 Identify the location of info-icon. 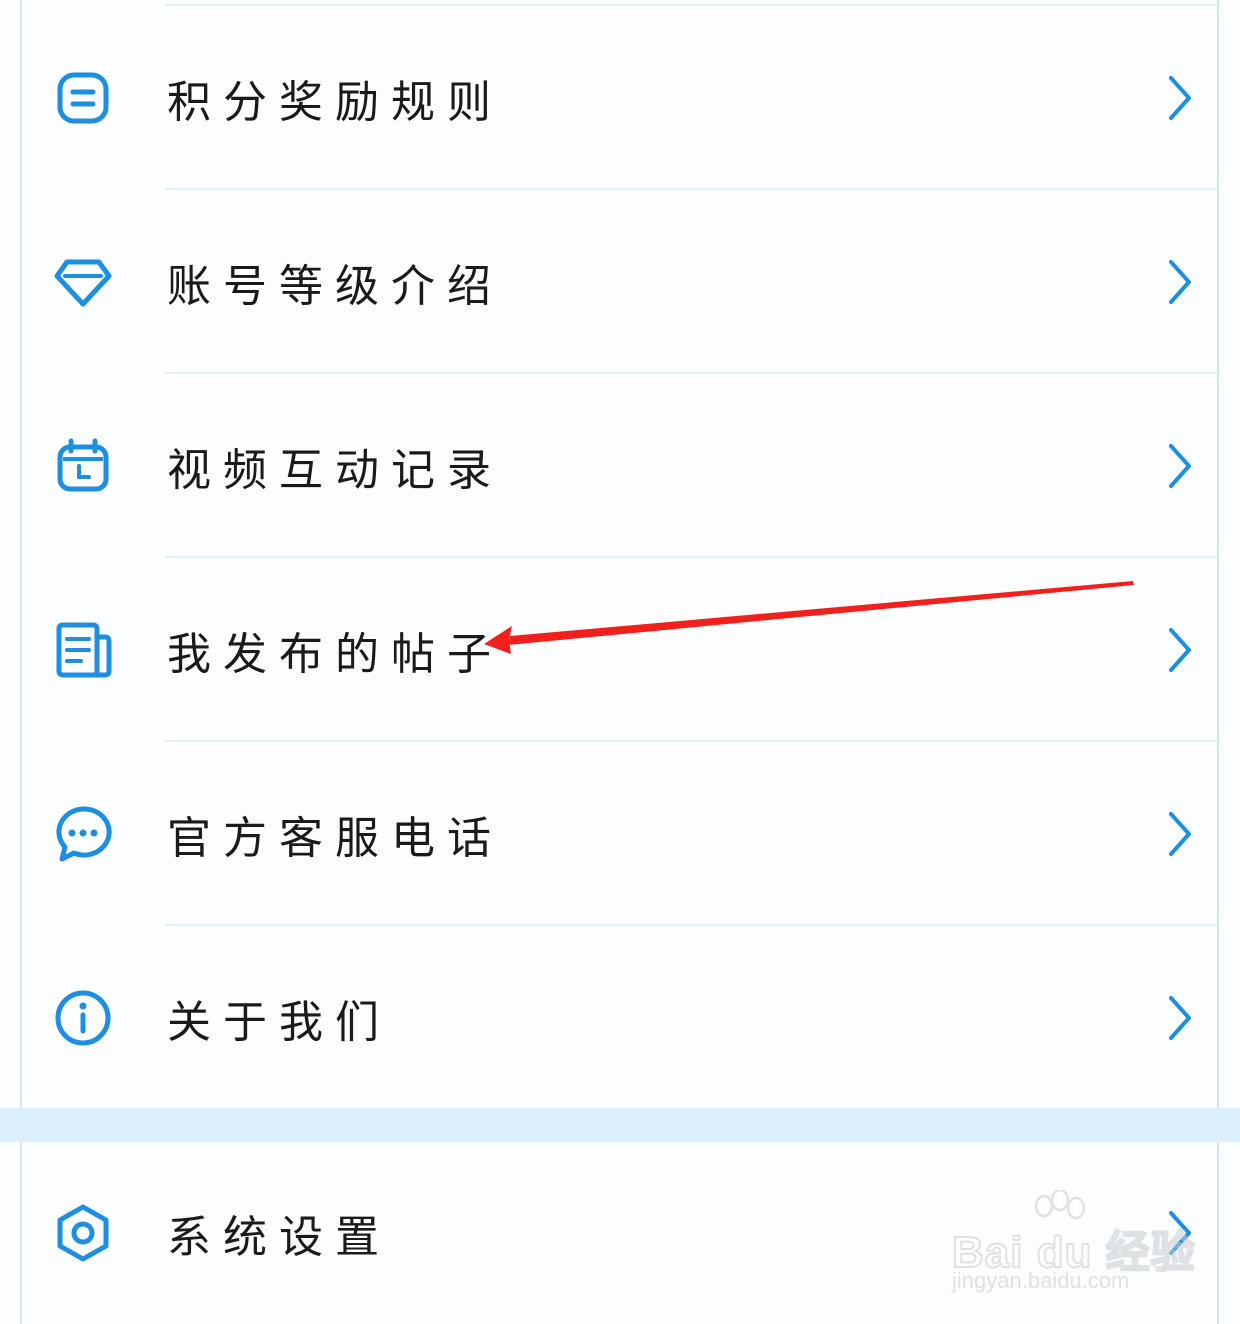
(83, 1018).